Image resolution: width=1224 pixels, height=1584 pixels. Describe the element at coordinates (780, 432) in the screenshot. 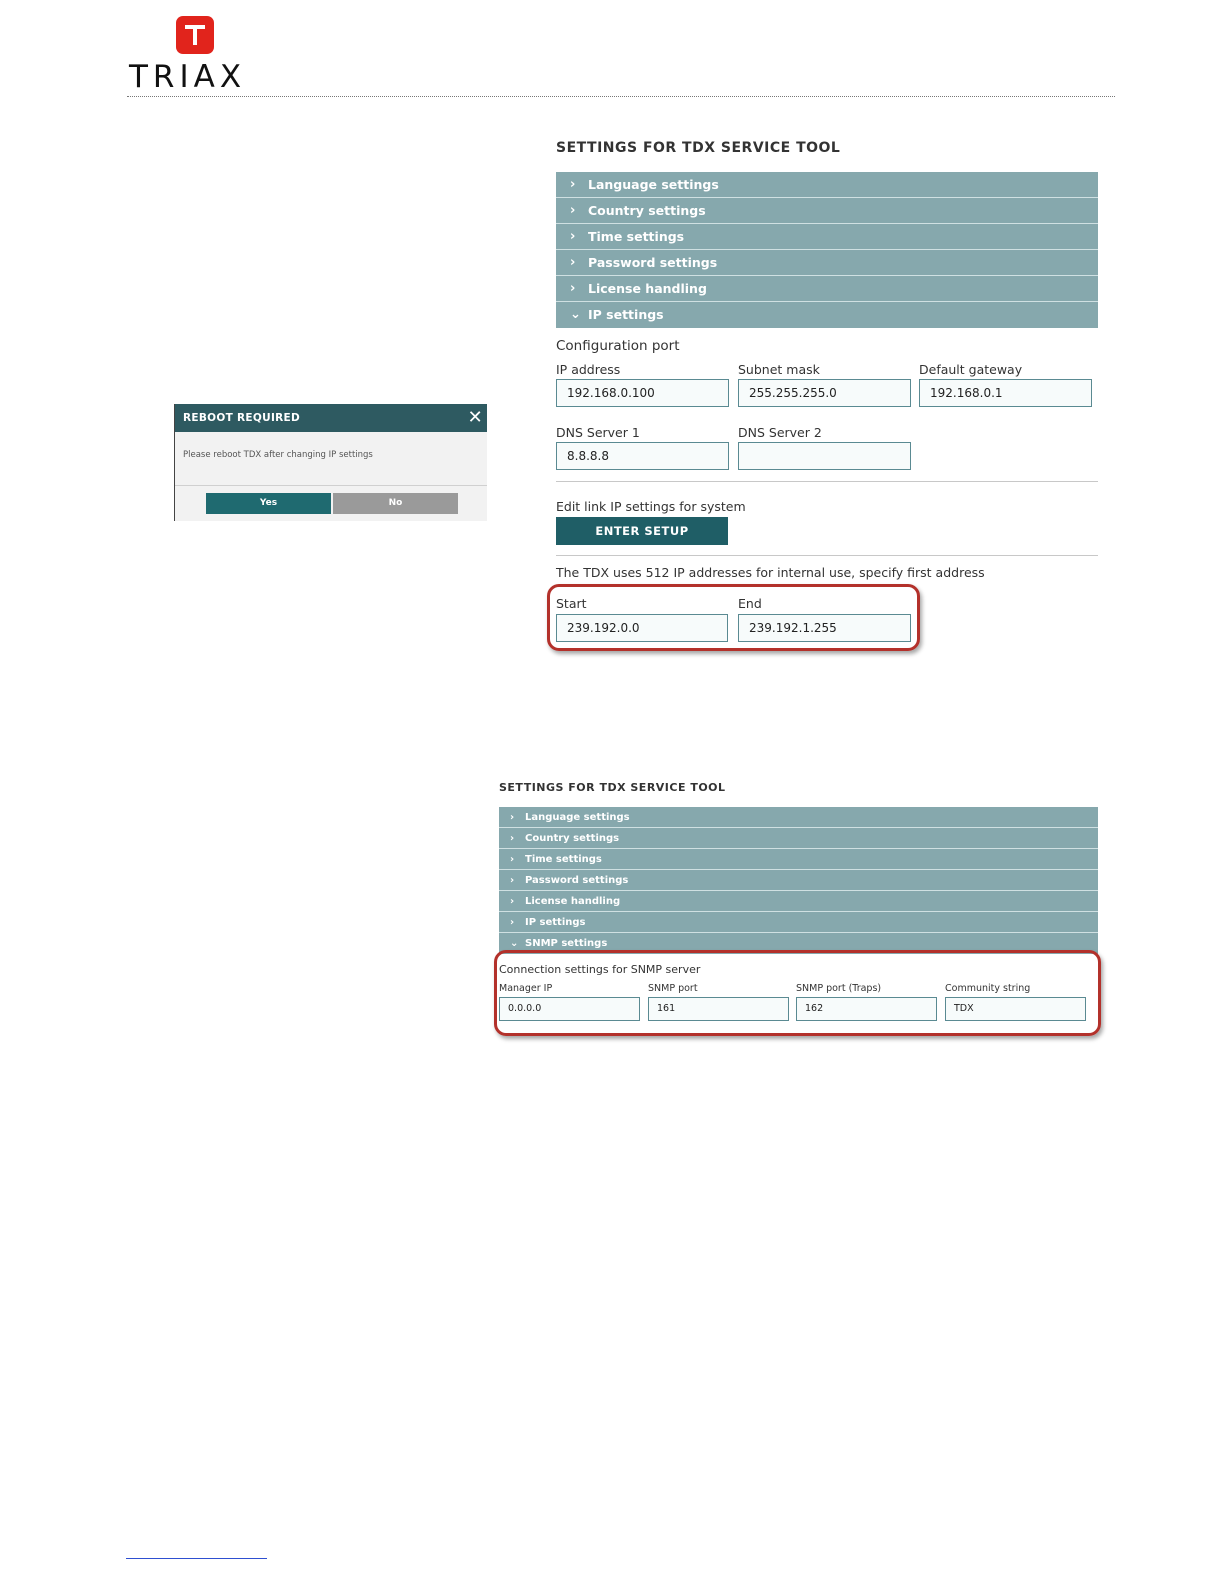

I see `dns2-label: DNS Server 2` at that location.